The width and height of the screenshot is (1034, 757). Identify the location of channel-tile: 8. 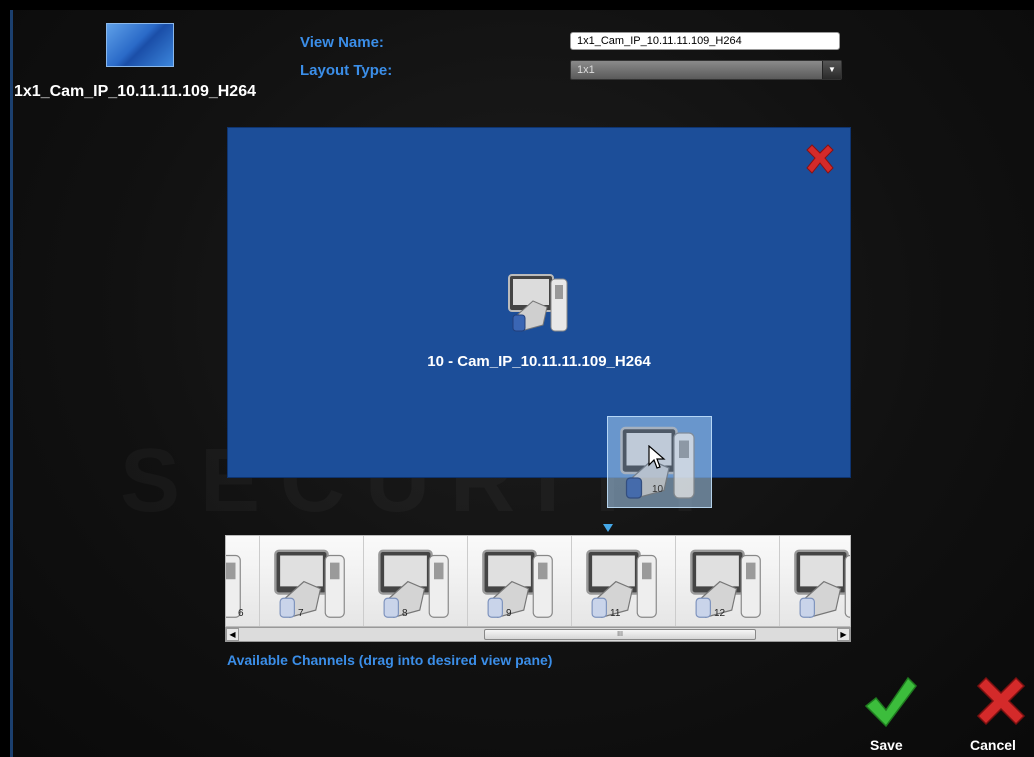
(416, 581).